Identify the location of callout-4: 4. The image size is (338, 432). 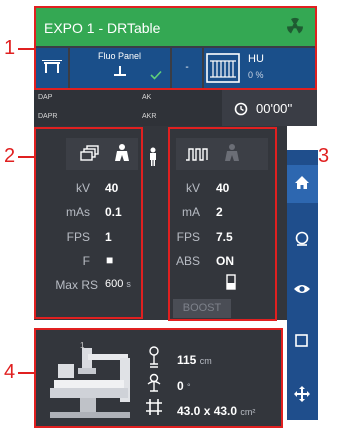
(10, 372).